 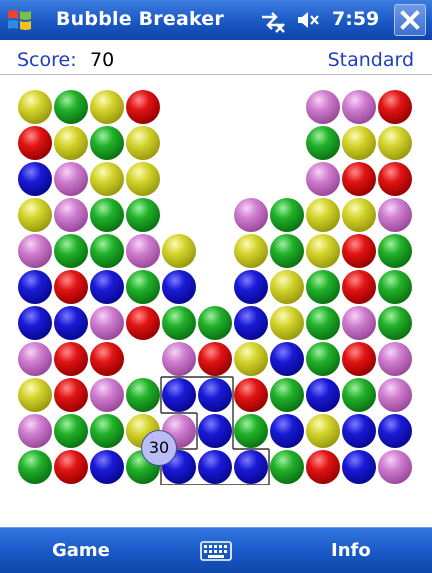 What do you see at coordinates (351, 550) in the screenshot?
I see `info-softkey: Info` at bounding box center [351, 550].